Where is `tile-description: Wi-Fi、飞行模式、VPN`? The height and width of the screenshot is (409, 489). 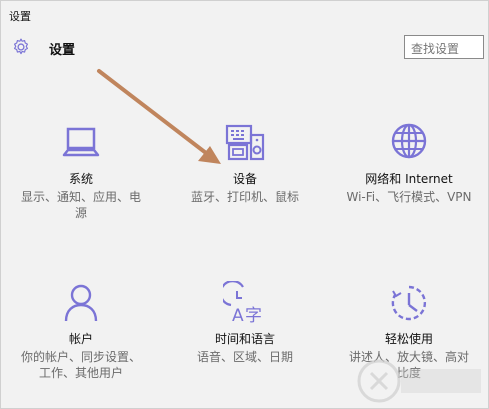
tile-description: Wi-Fi、飞行模式、VPN is located at coordinates (409, 197).